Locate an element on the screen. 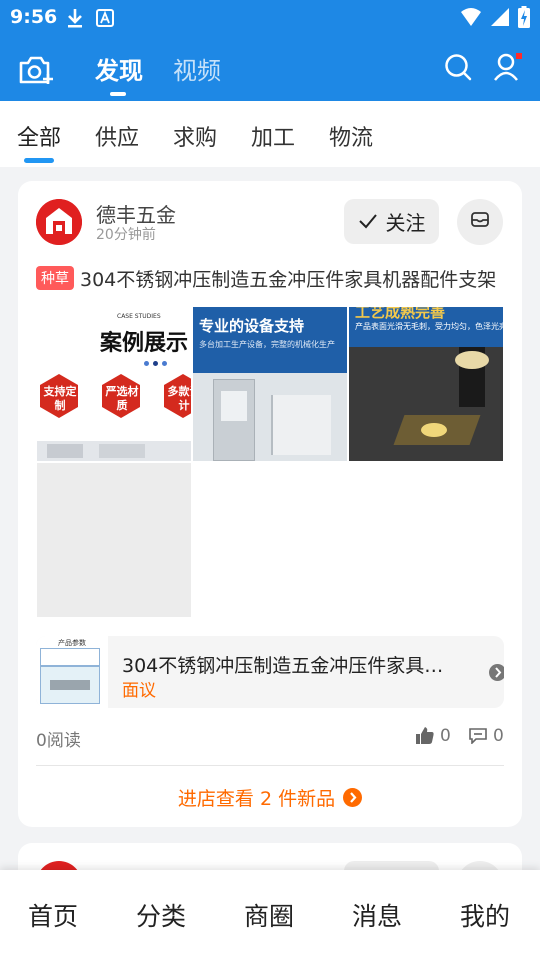 The height and width of the screenshot is (960, 540). tab-video: 视频 is located at coordinates (197, 68).